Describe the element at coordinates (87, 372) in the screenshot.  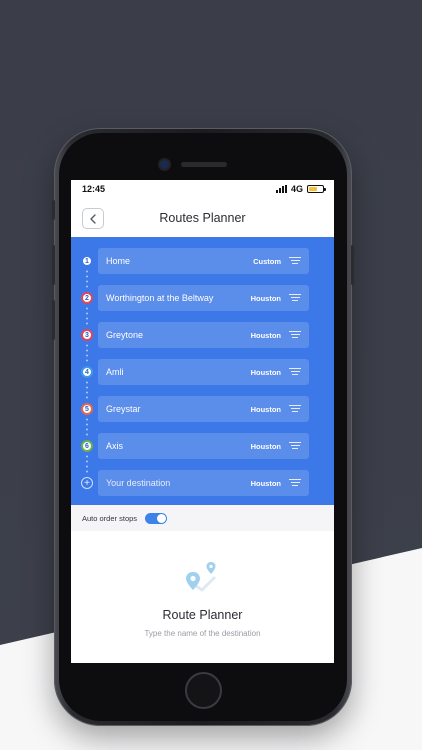
I see `stop-number-badge: 4` at that location.